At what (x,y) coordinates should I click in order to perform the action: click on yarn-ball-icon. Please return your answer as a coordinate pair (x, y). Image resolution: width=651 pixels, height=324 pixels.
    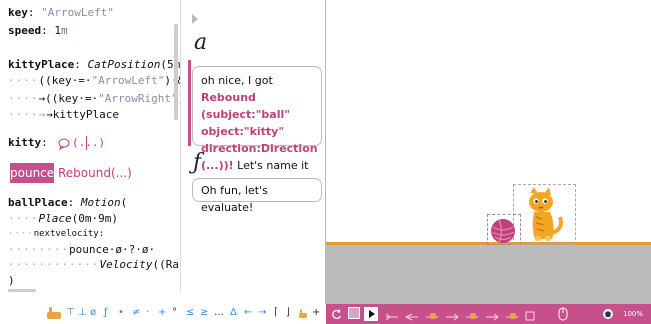
    Looking at the image, I should click on (504, 231).